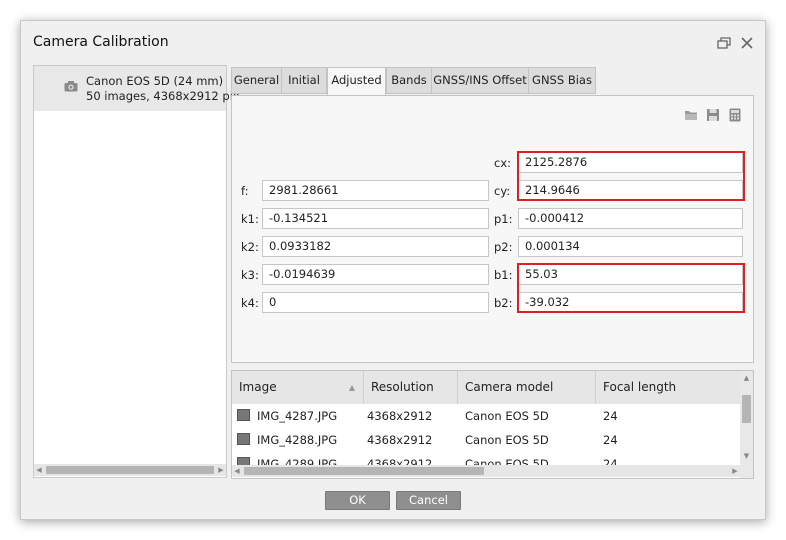 Image resolution: width=786 pixels, height=540 pixels. I want to click on tab-initial: Initial, so click(304, 80).